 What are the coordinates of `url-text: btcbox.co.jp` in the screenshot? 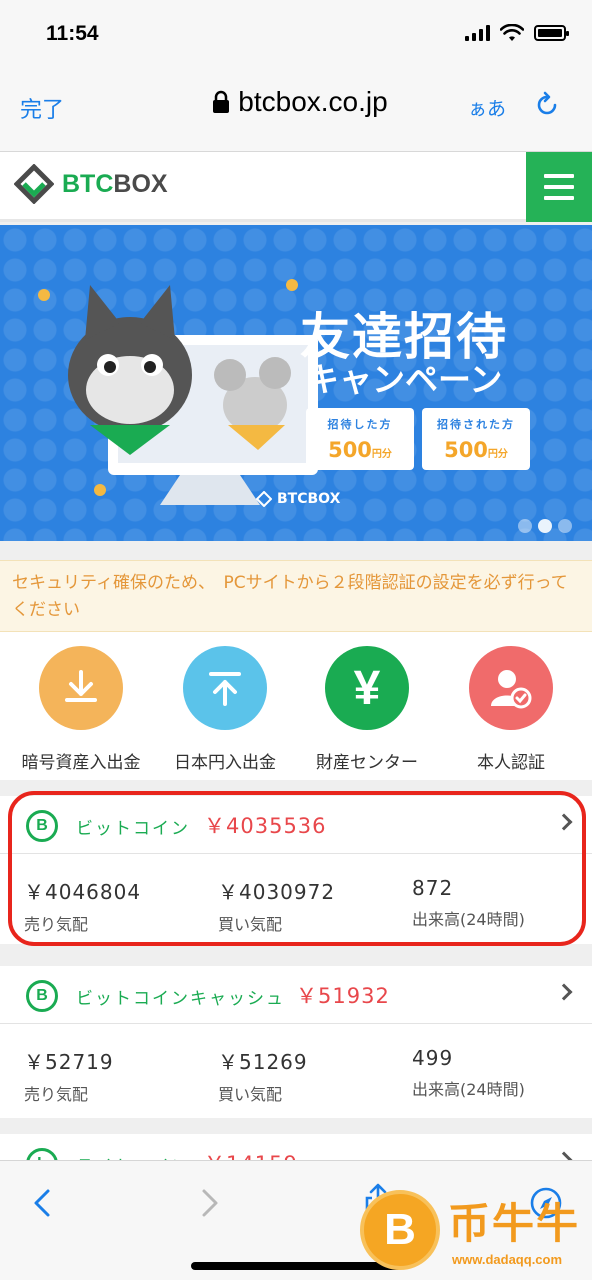 It's located at (313, 101).